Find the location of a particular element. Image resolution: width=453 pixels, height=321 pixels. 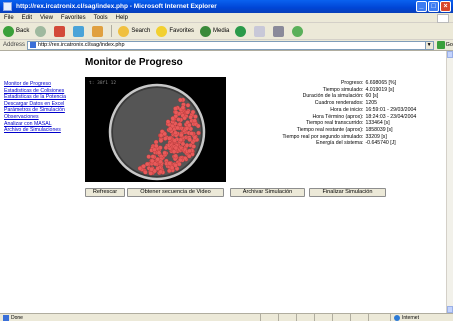

nav-monitor-progreso: Monitor de Progreso is located at coordinates (43, 84).